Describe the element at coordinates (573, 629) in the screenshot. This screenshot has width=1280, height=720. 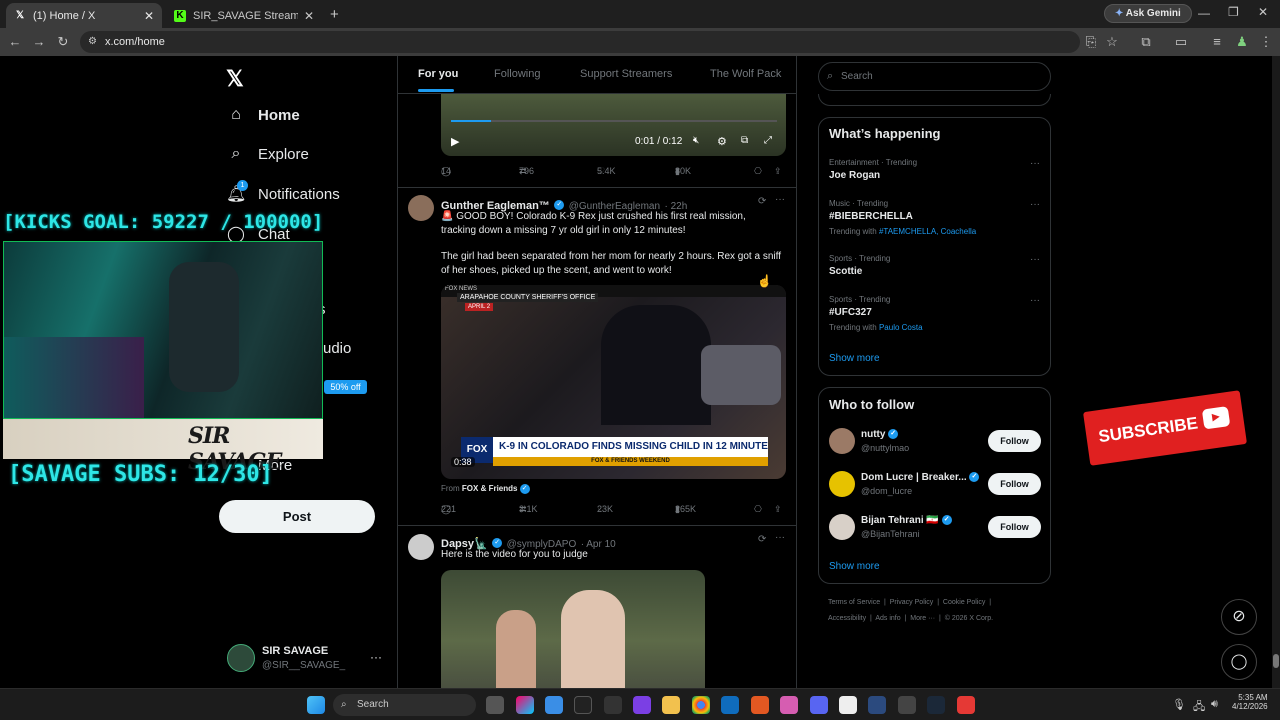
I see `tweet-video` at that location.